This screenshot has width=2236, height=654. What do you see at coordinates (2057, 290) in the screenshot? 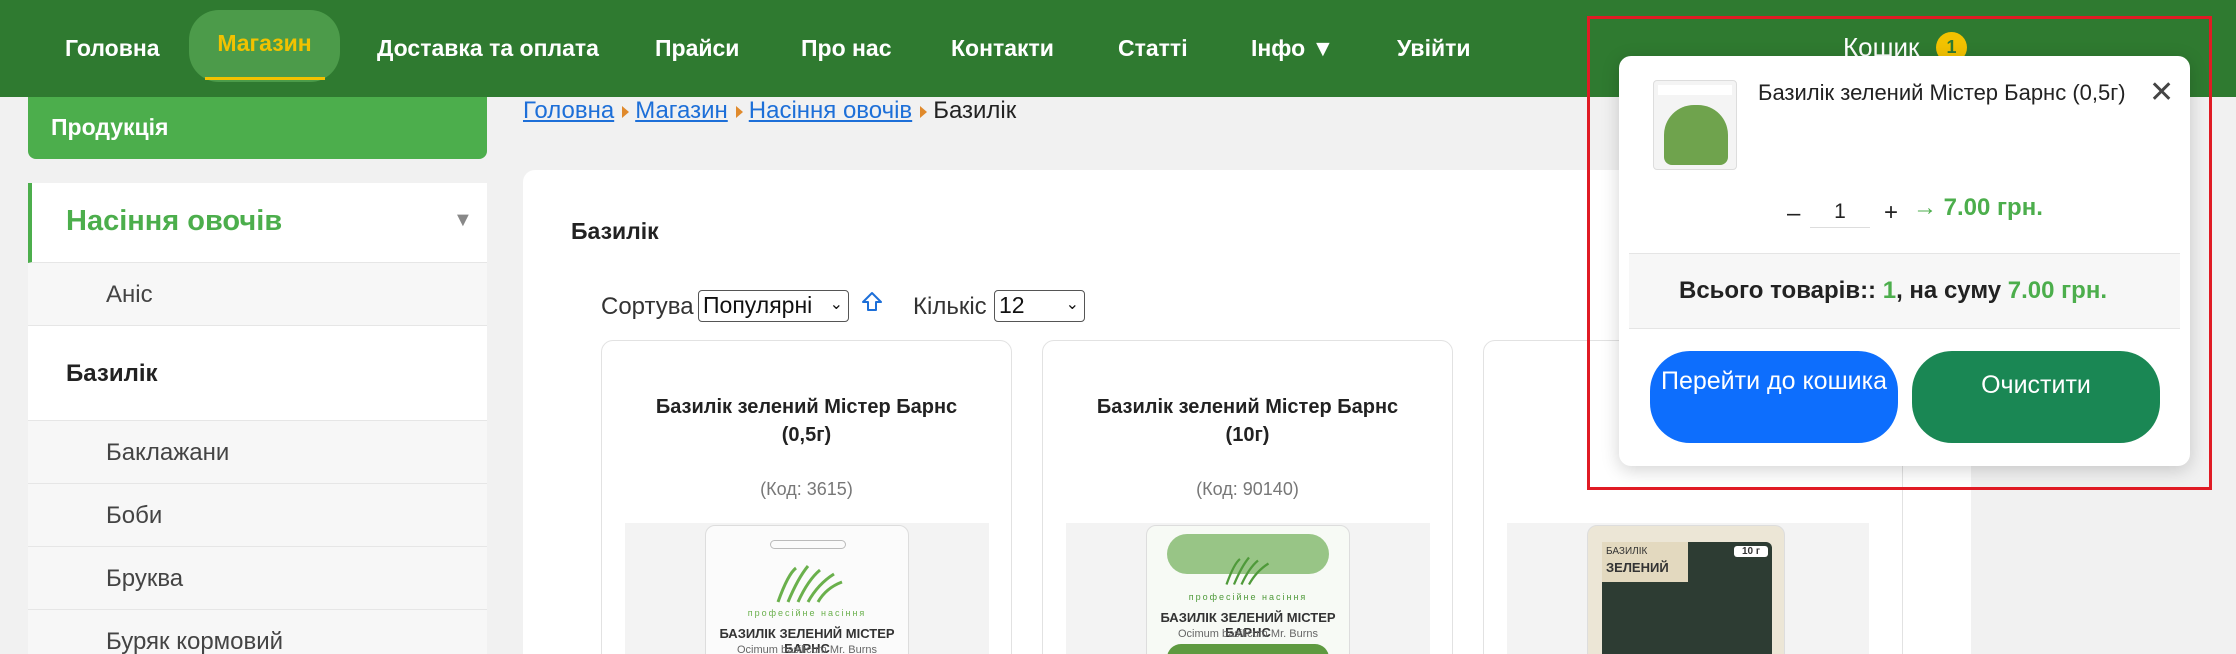
I see `cart-total-sum: 7.00 грн.` at bounding box center [2057, 290].